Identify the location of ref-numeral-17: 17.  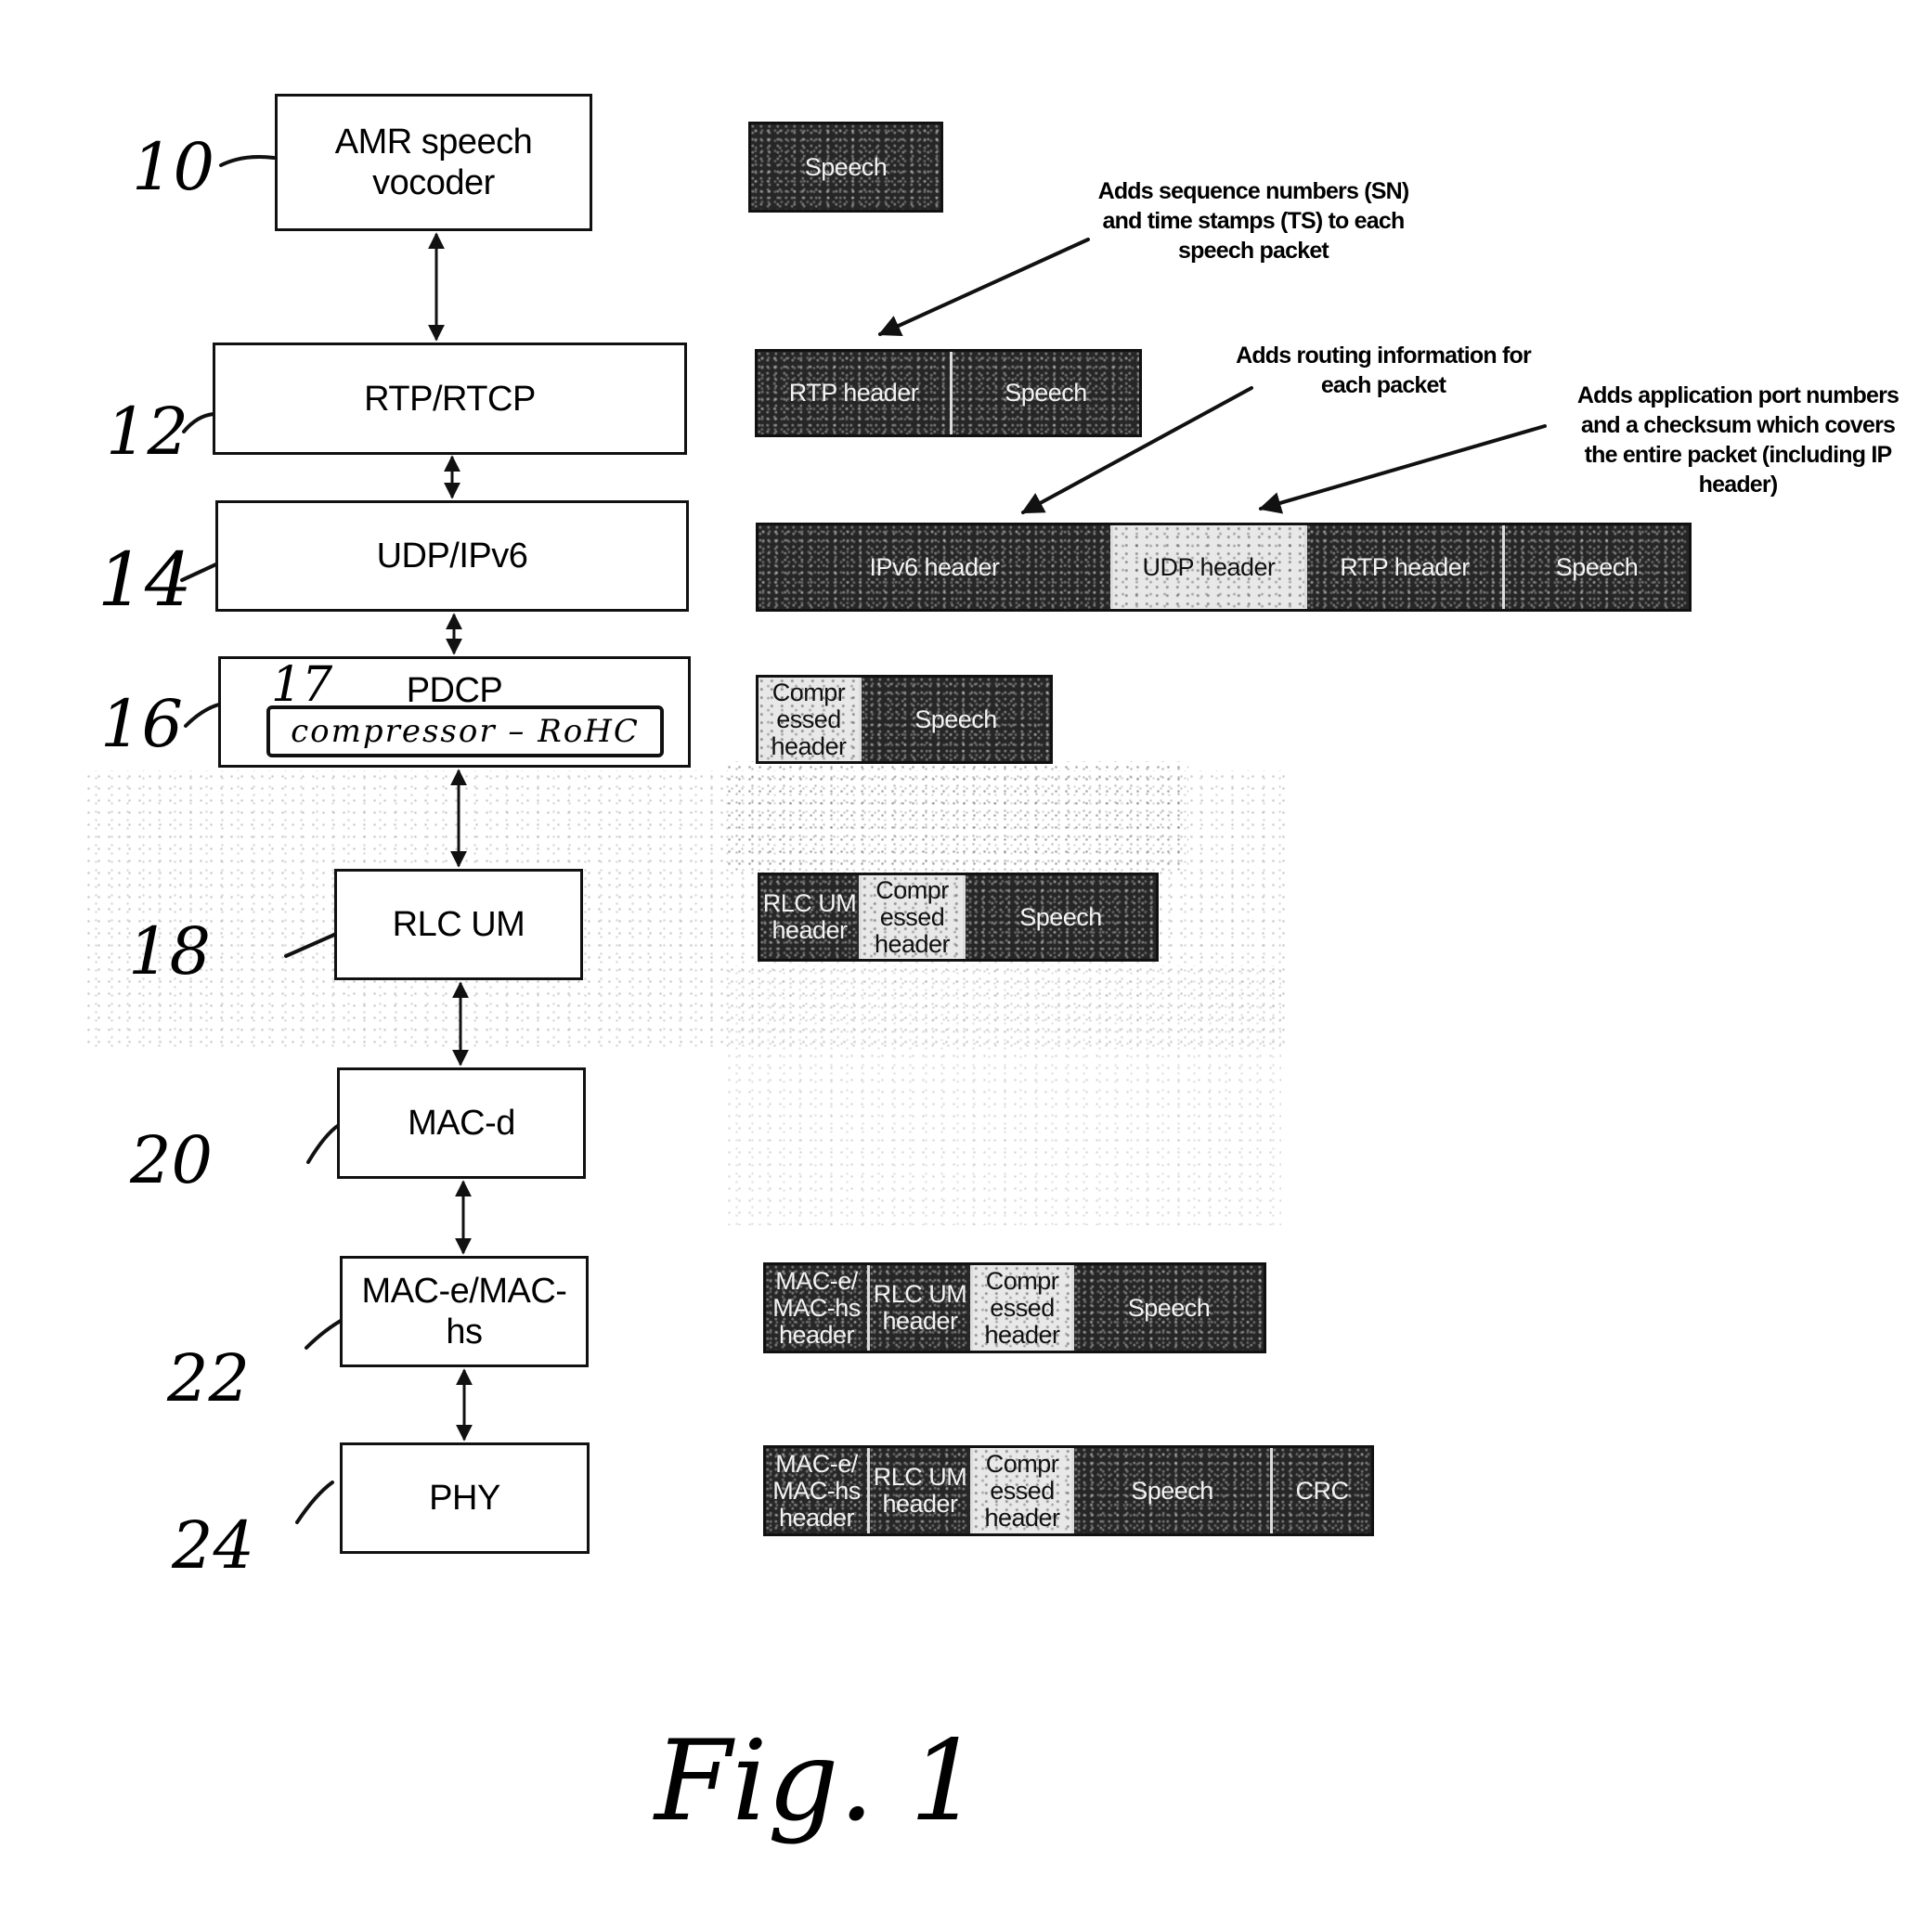
(302, 685).